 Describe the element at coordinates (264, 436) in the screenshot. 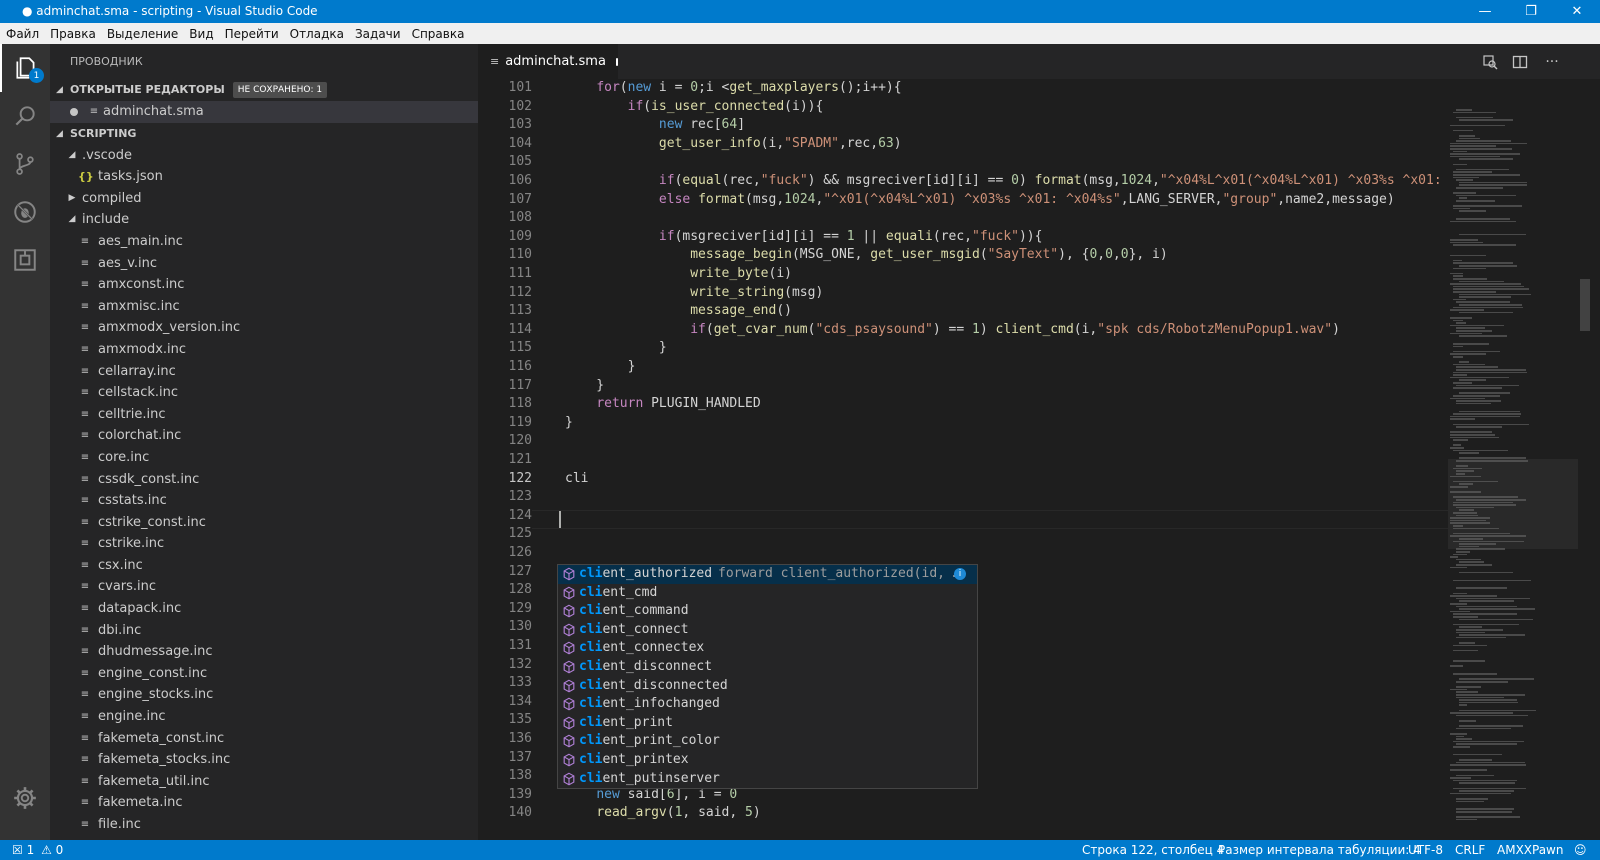

I see `tree-file: ≡ colorchat.inc` at that location.